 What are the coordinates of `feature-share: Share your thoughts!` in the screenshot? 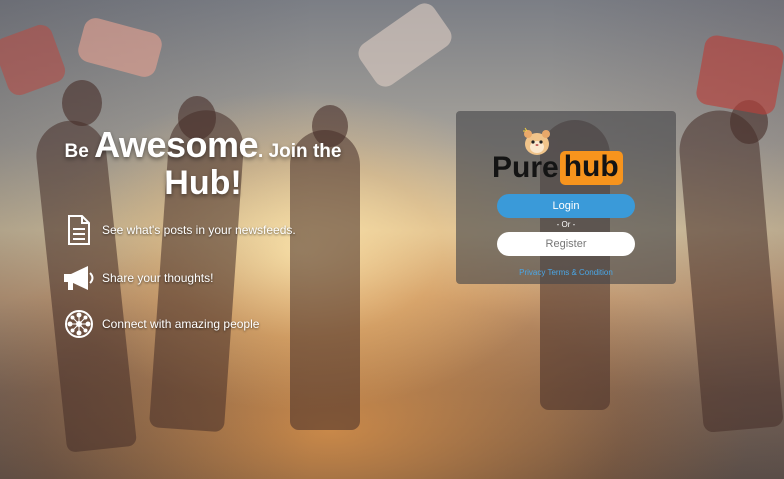 It's located at (137, 278).